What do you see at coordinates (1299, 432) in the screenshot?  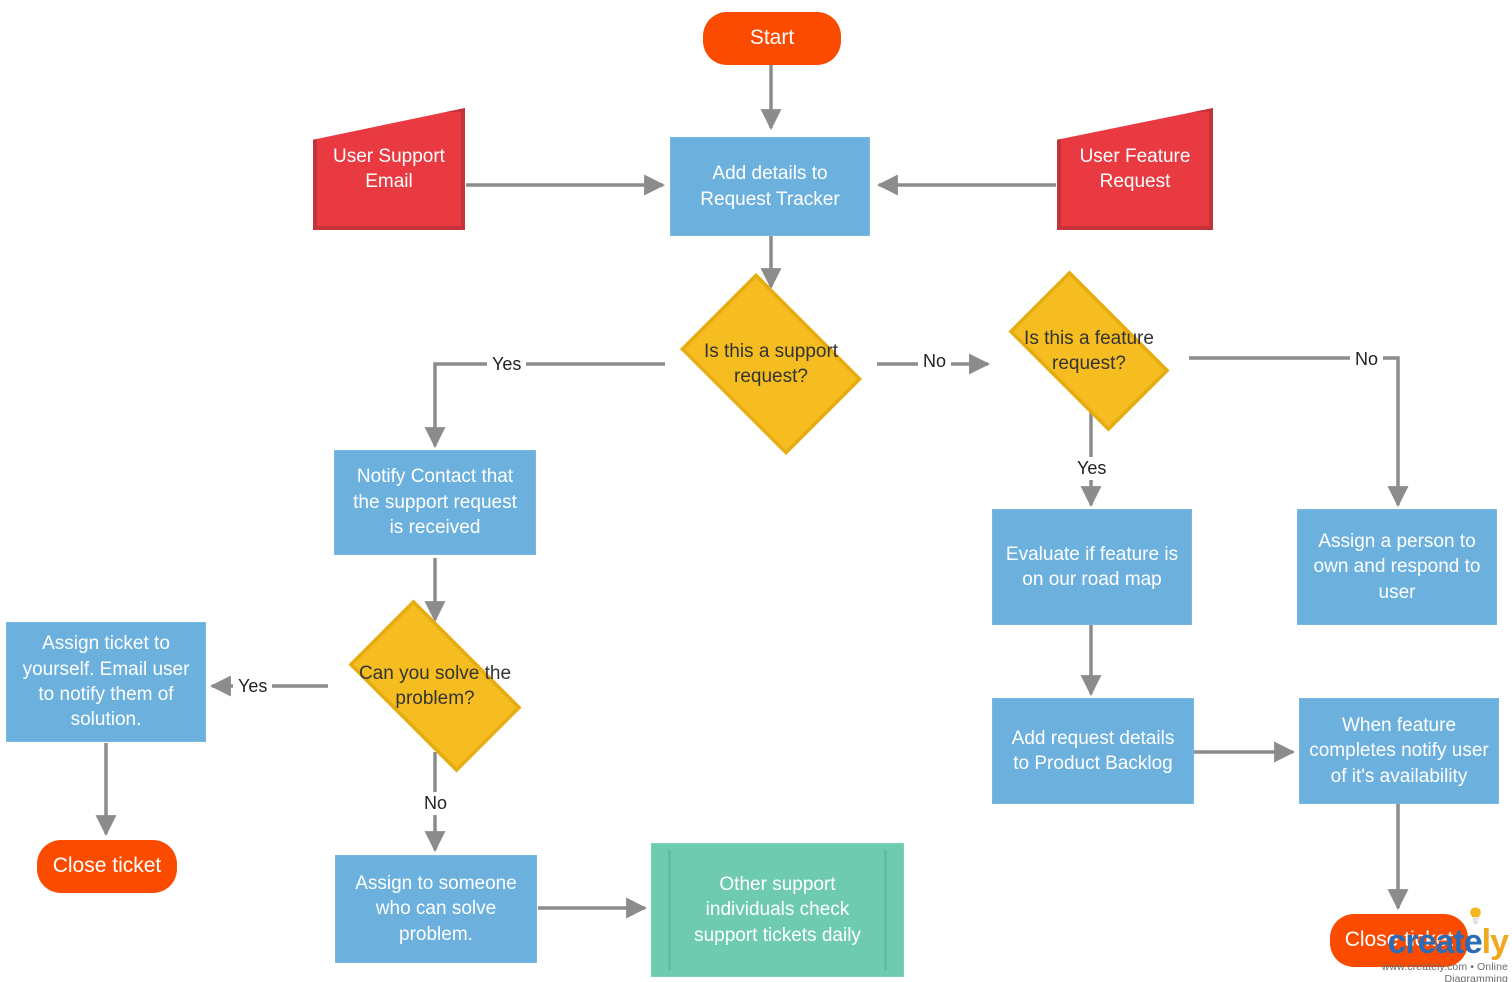 I see `edge-feature-no-to-assign-person` at bounding box center [1299, 432].